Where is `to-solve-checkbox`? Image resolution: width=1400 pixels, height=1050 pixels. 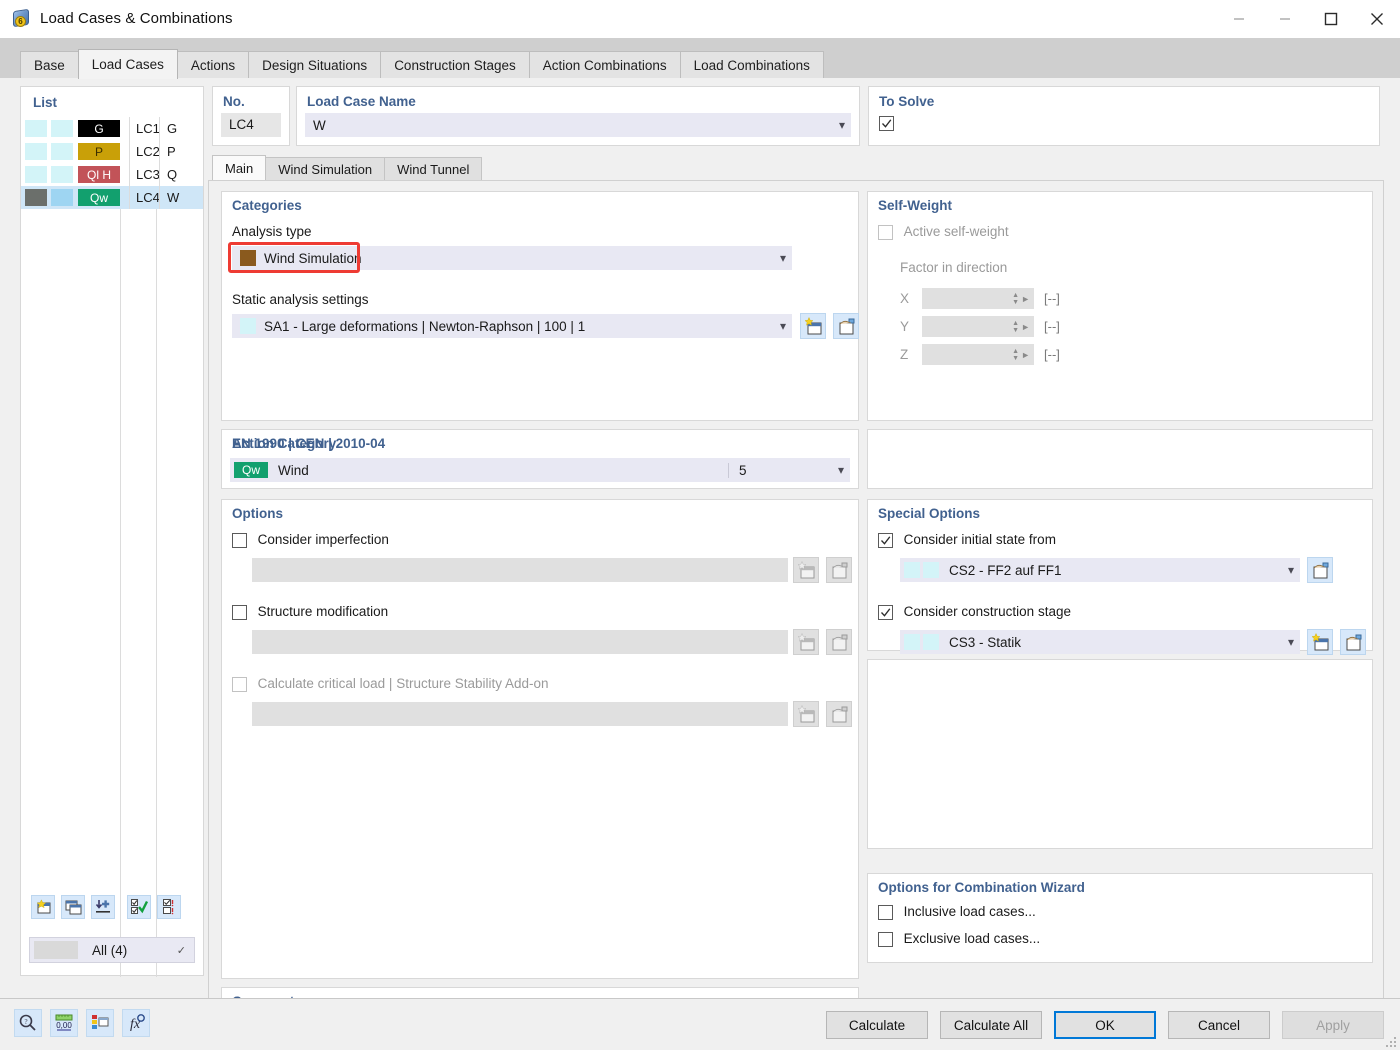 to-solve-checkbox is located at coordinates (886, 124).